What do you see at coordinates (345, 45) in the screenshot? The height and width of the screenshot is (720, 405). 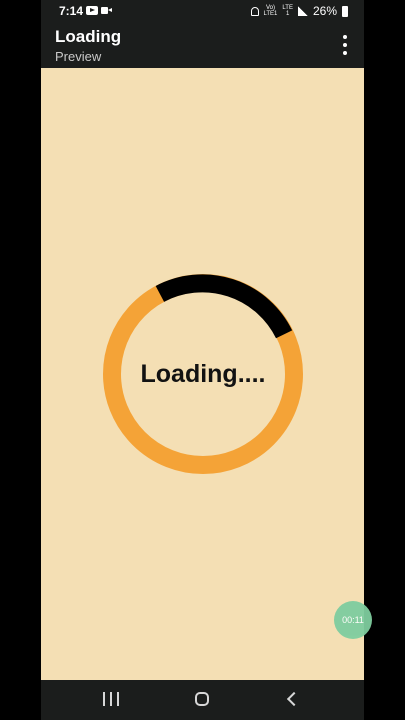 I see `more-vertical-icon` at bounding box center [345, 45].